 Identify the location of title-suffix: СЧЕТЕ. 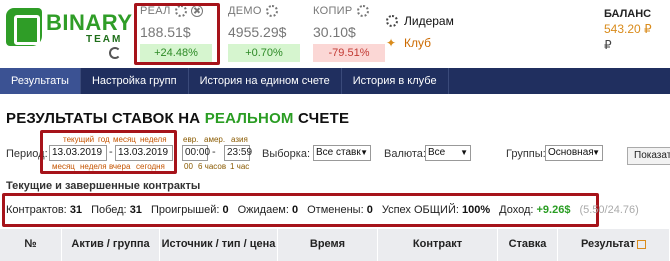
(321, 118).